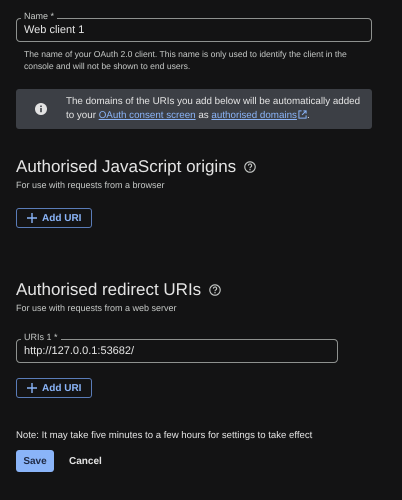  Describe the element at coordinates (177, 351) in the screenshot. I see `uri-field: http://127.0.0.1:53682/` at that location.